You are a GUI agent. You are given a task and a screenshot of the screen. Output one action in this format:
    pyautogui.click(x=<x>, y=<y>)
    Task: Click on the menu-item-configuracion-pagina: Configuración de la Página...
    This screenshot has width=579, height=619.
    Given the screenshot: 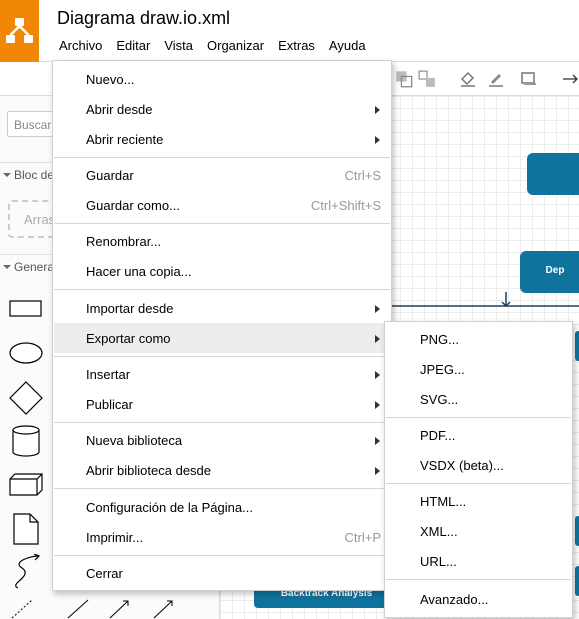 What is the action you would take?
    pyautogui.click(x=222, y=507)
    